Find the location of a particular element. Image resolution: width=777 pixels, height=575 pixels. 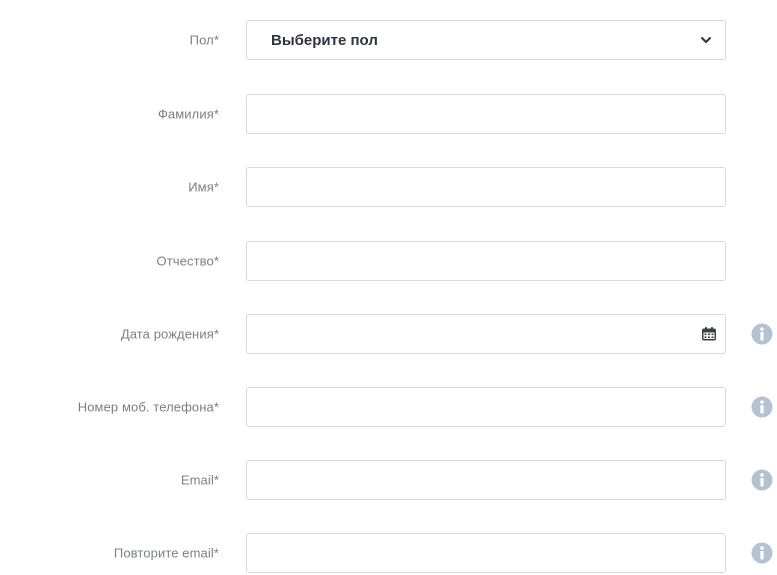

birth-date-row: Дата рождения* is located at coordinates (388, 334).